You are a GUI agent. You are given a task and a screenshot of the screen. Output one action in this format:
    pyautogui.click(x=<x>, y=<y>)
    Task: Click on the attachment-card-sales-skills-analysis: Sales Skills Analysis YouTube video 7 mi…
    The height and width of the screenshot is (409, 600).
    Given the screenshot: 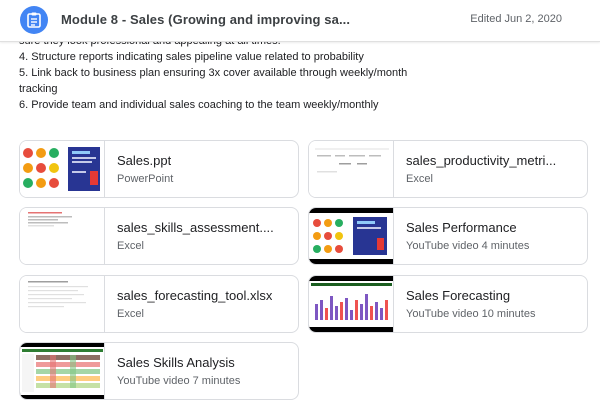 What is the action you would take?
    pyautogui.click(x=159, y=371)
    